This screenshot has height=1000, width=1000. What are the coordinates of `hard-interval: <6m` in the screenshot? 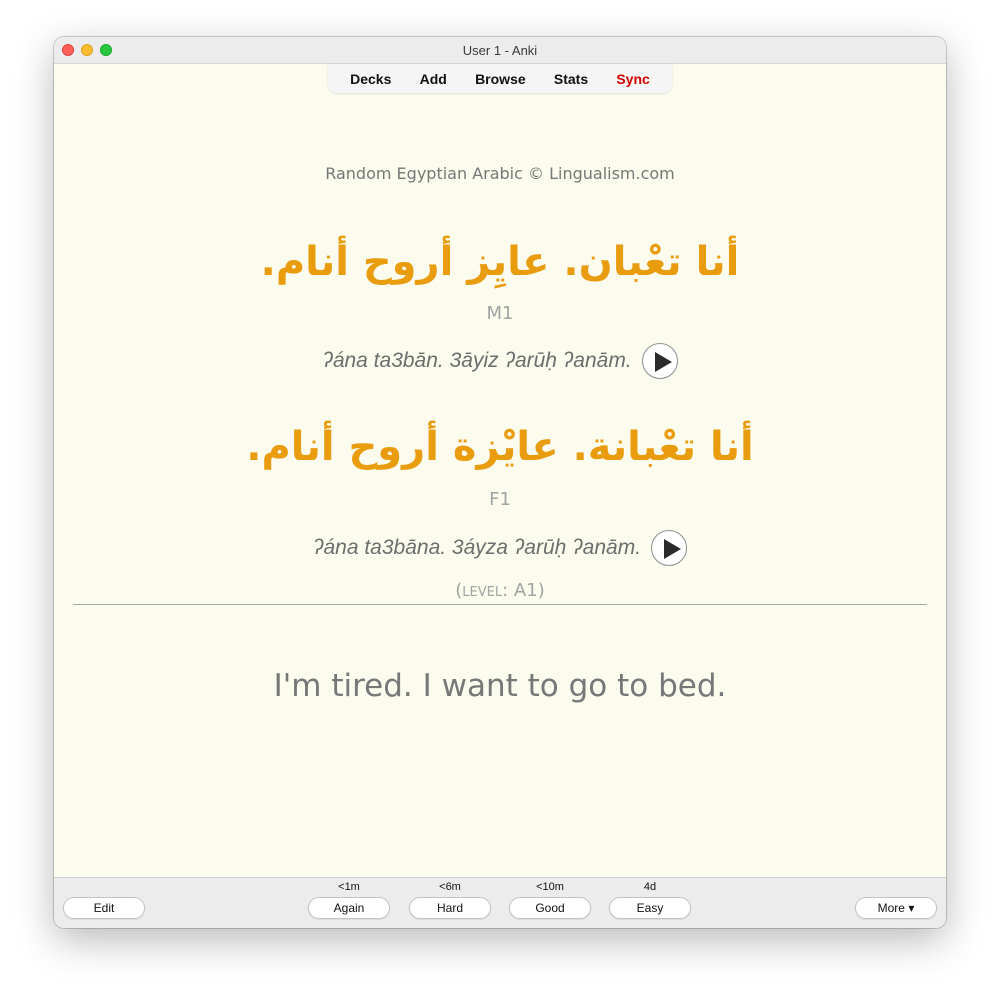 It's located at (450, 887).